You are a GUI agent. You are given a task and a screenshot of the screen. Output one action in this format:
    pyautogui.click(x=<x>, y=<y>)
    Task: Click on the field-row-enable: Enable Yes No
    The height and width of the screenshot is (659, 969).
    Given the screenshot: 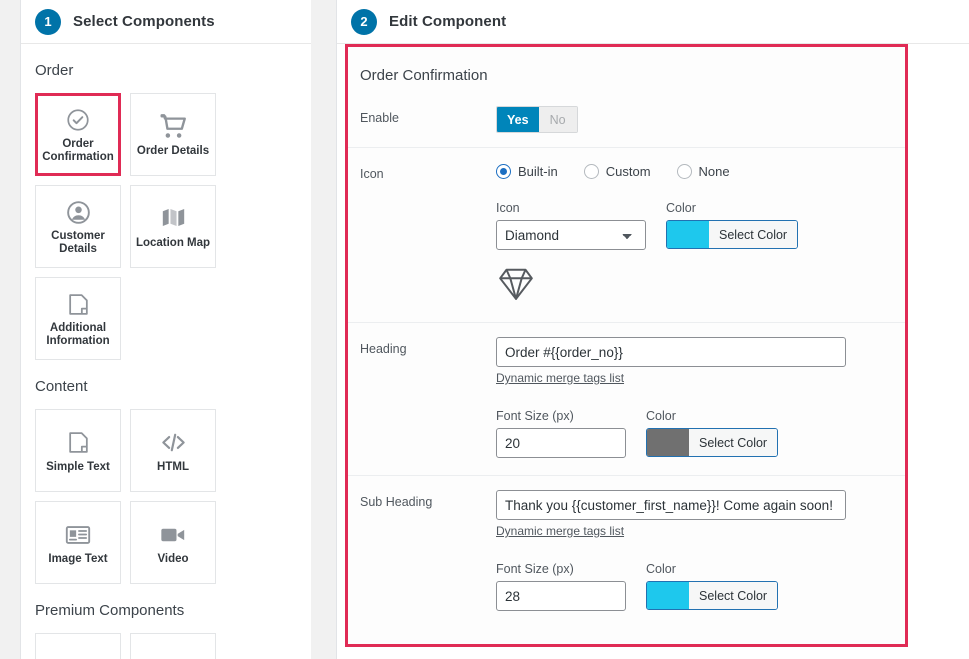 What is the action you would take?
    pyautogui.click(x=626, y=124)
    